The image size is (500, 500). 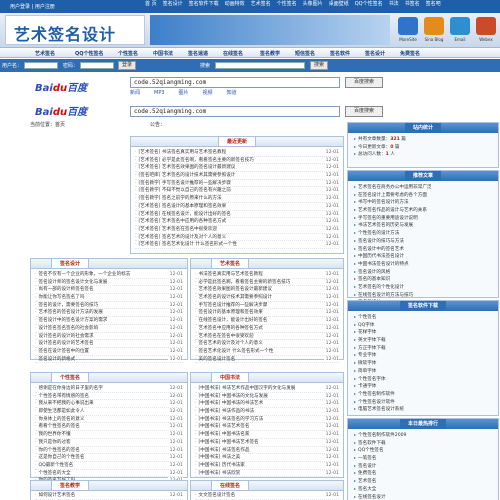 What do you see at coordinates (109, 351) in the screenshot?
I see `list-item: 签名在设计签名中的位置 12-01` at bounding box center [109, 351].